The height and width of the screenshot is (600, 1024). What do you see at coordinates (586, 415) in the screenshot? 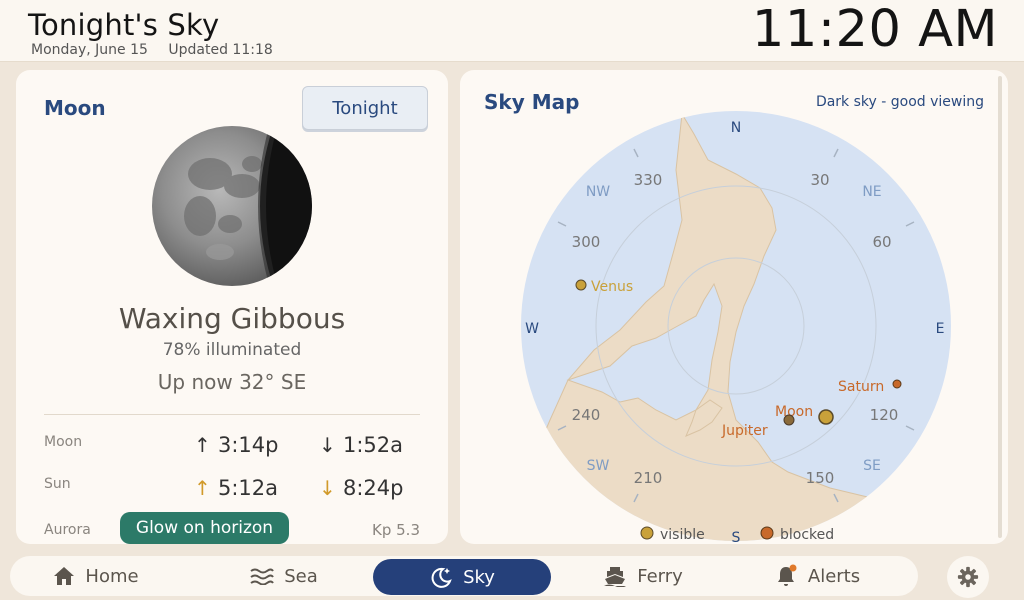
I see `degree-240-label: 240` at bounding box center [586, 415].